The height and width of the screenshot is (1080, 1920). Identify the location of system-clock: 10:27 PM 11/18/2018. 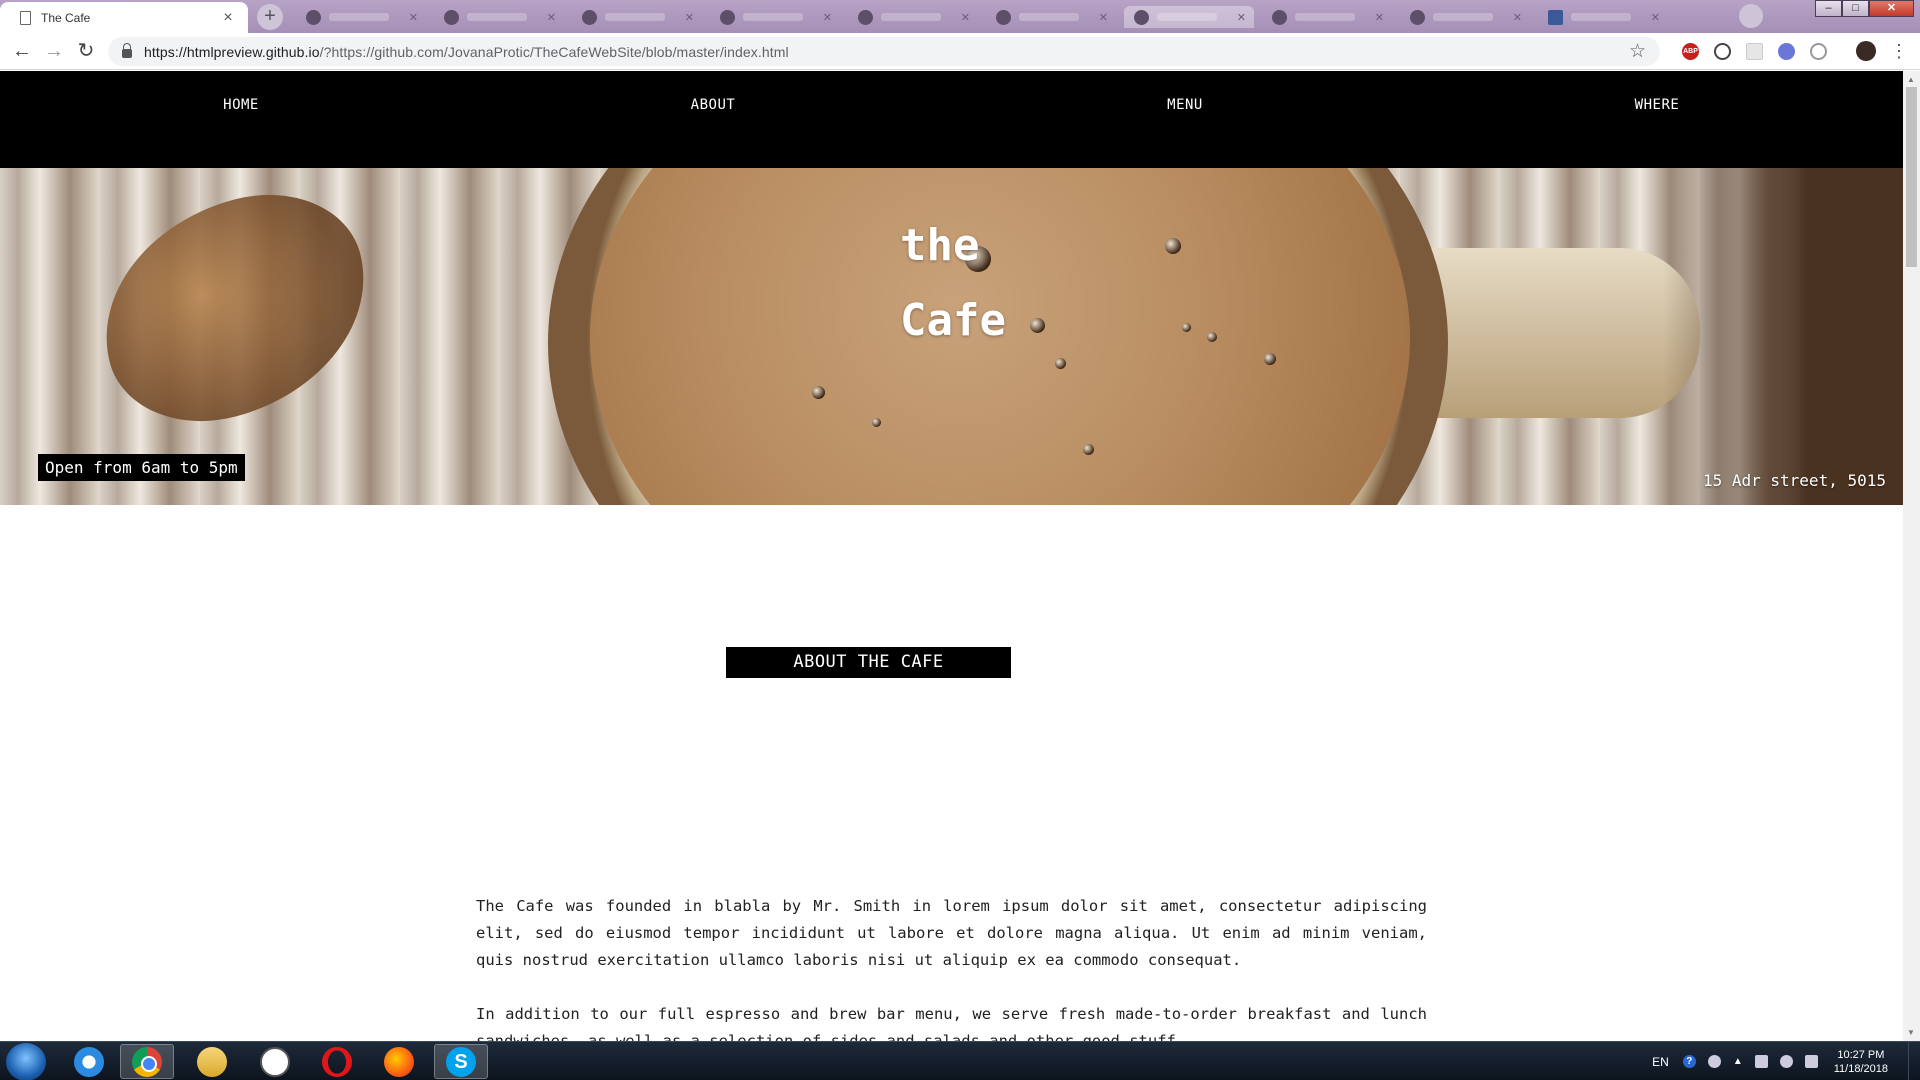
(1861, 1062).